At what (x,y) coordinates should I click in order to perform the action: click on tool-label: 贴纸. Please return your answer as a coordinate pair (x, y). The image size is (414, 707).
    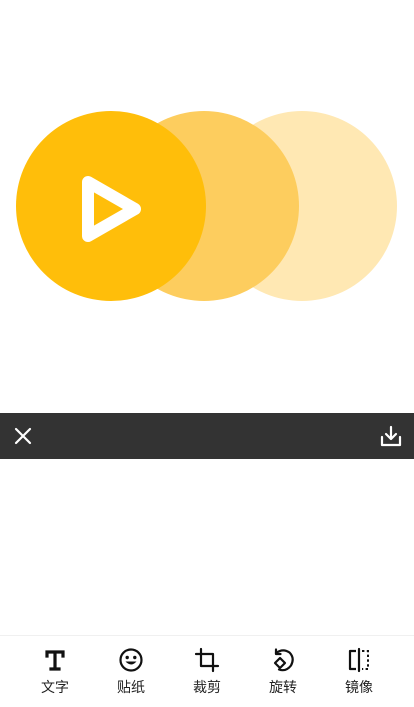
    Looking at the image, I should click on (131, 688).